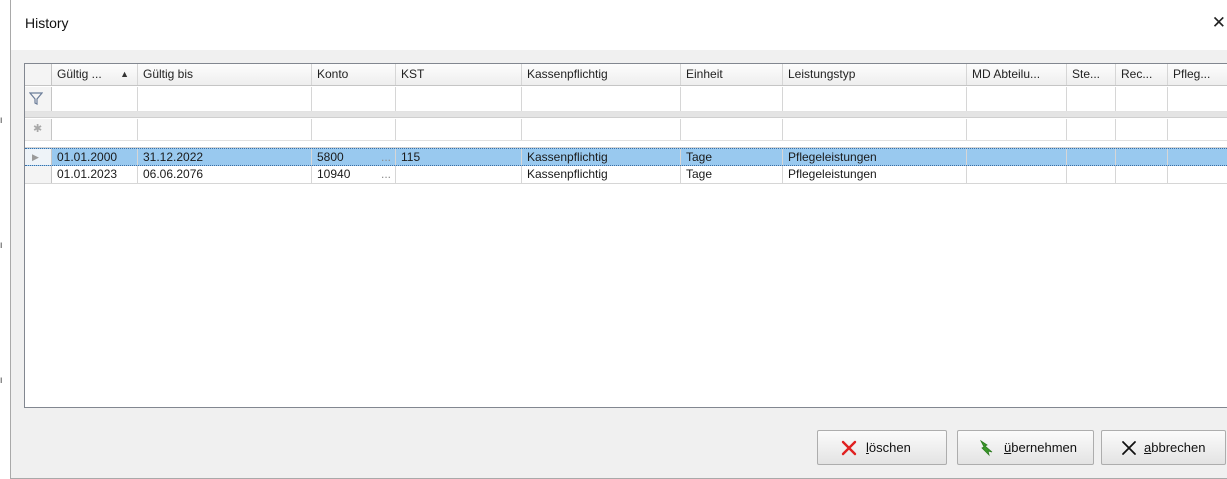 The image size is (1227, 479). What do you see at coordinates (822, 74) in the screenshot?
I see `column-header-label: Leistungstyp` at bounding box center [822, 74].